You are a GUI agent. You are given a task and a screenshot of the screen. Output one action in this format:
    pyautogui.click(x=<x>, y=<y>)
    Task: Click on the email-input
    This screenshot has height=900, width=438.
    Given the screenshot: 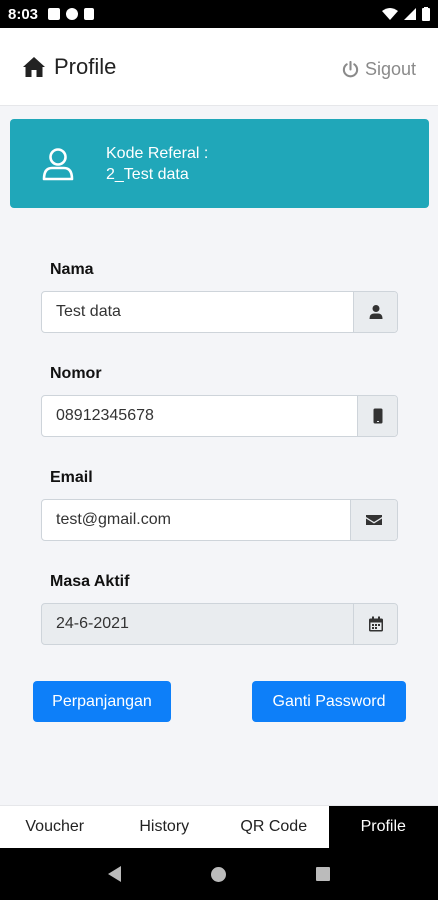 What is the action you would take?
    pyautogui.click(x=196, y=520)
    